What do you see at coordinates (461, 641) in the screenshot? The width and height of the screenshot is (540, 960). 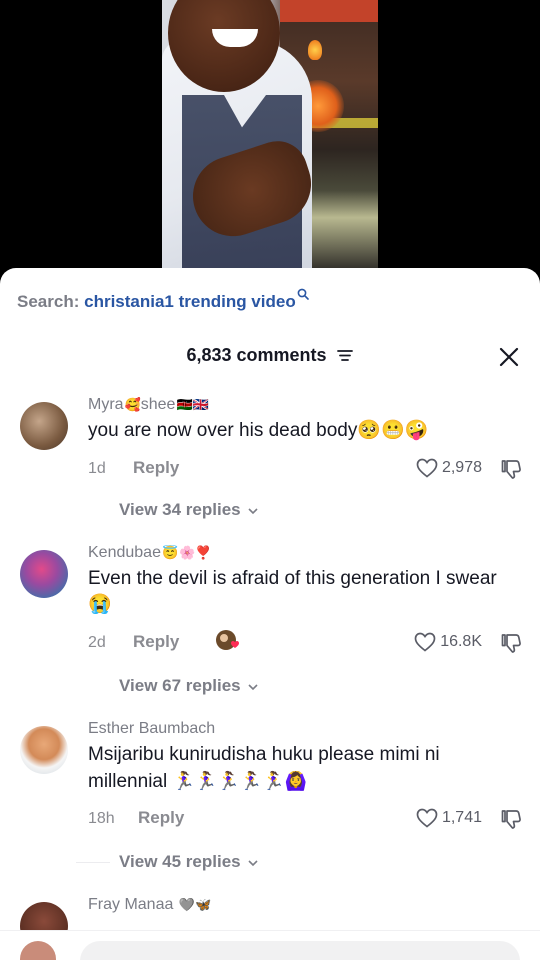 I see `like-count: 16.8K` at bounding box center [461, 641].